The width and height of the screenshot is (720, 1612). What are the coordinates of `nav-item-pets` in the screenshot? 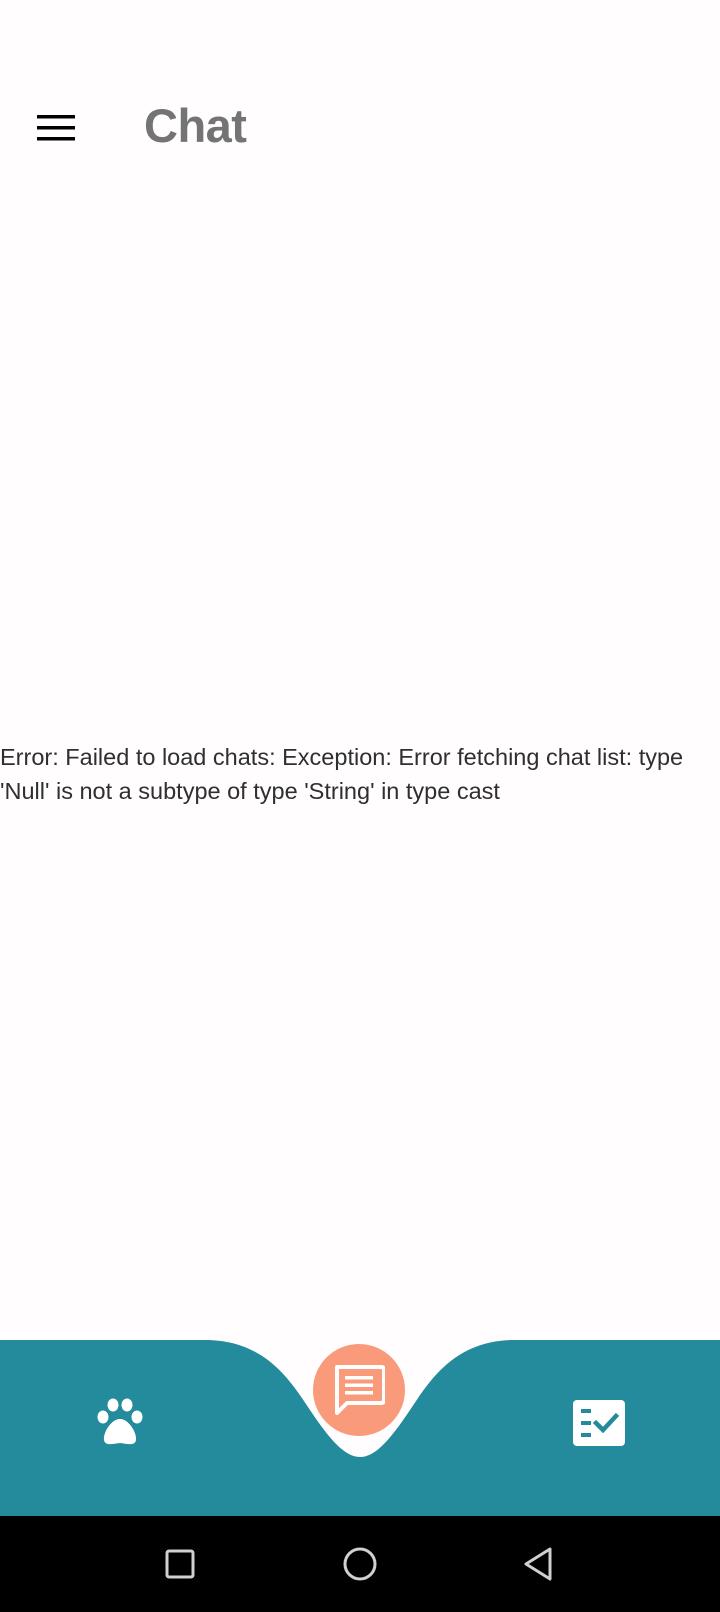 It's located at (120, 1422).